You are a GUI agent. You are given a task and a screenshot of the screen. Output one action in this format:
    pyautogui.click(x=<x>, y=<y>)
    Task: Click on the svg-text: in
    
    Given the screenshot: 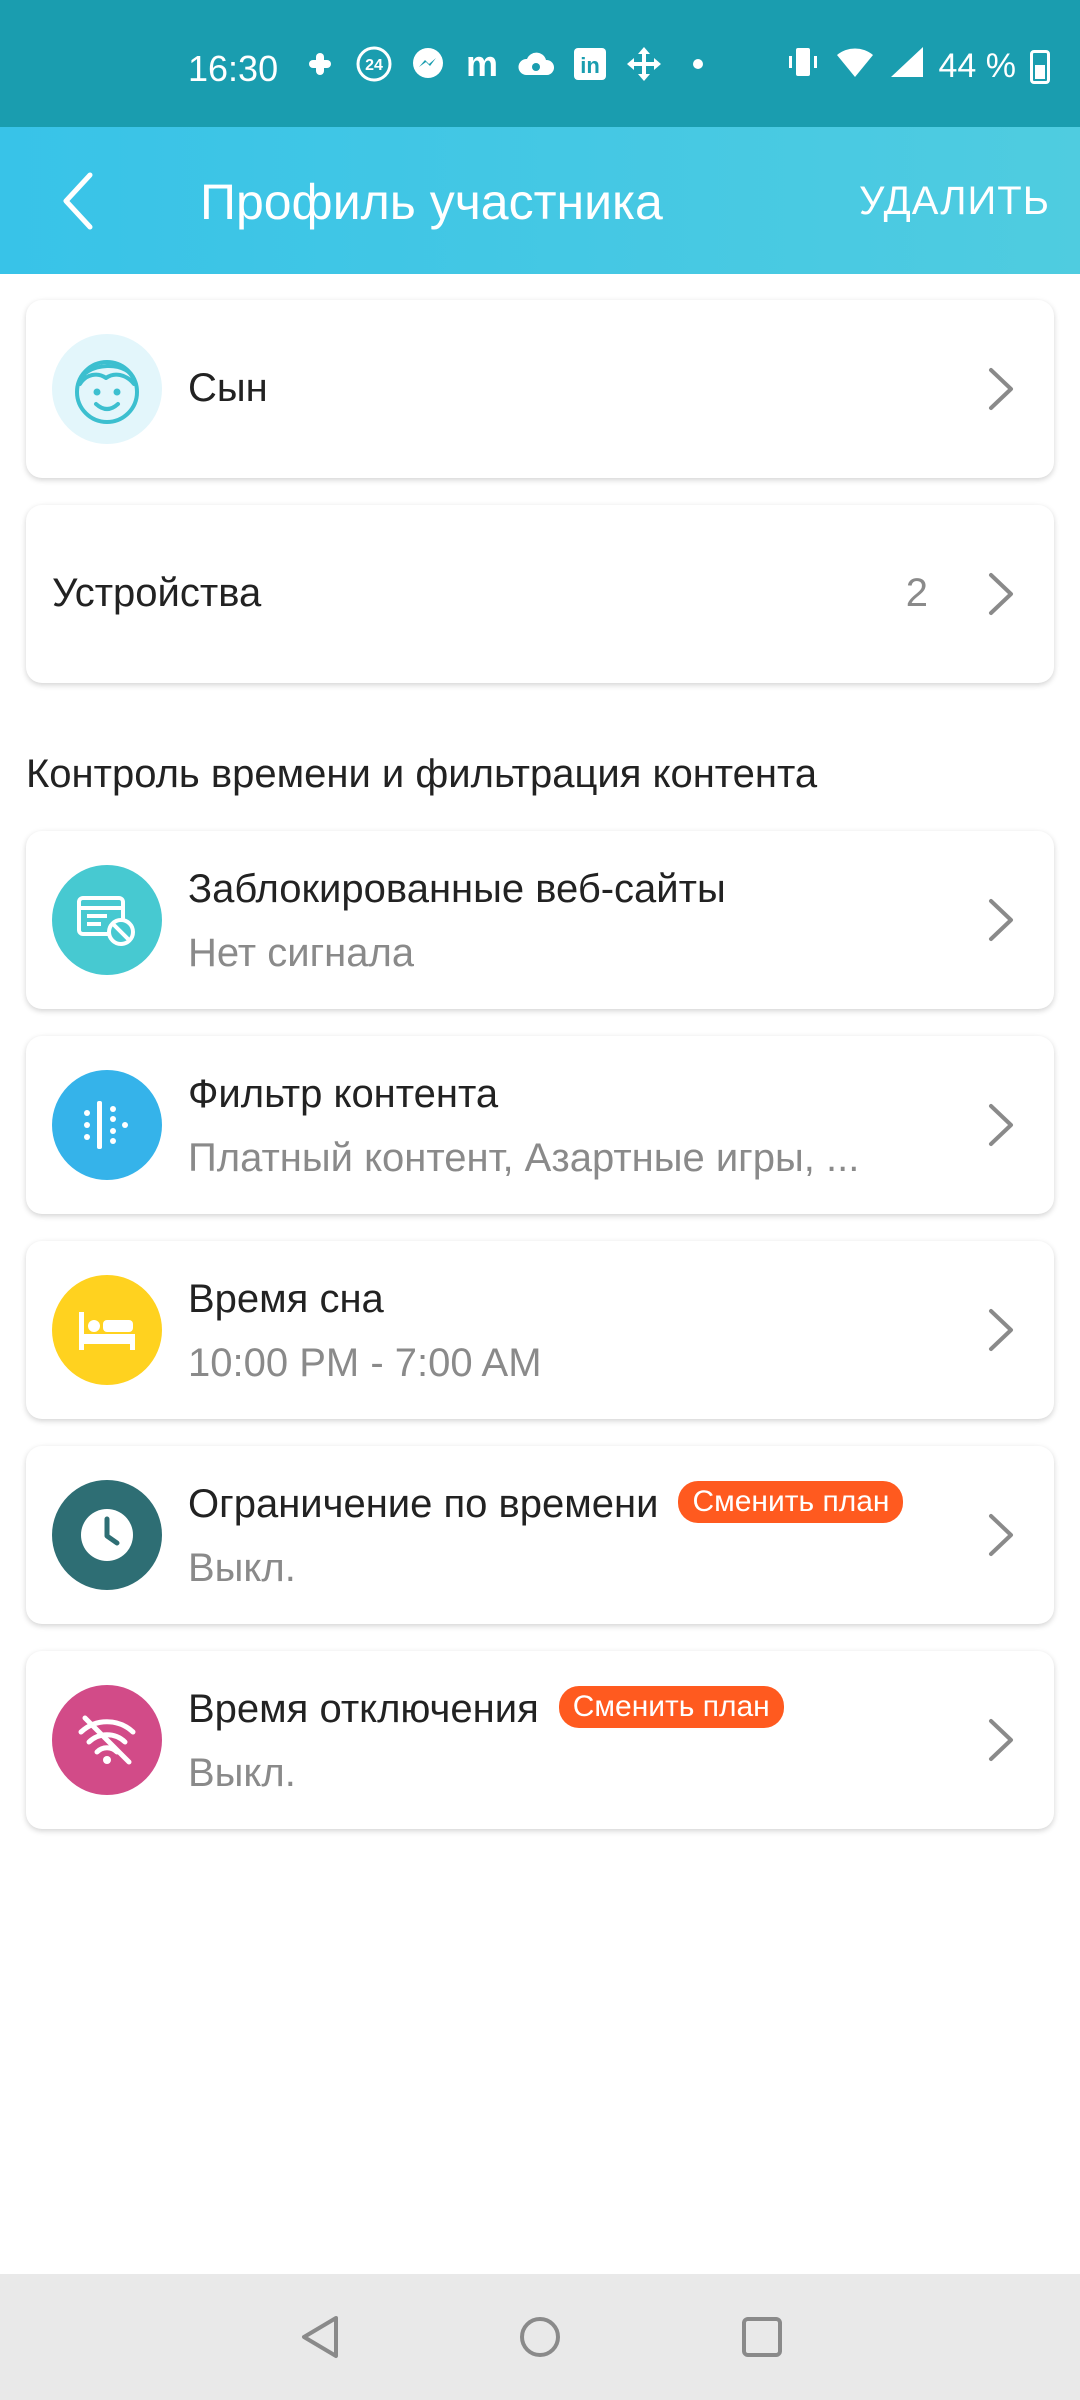 What is the action you would take?
    pyautogui.click(x=590, y=65)
    